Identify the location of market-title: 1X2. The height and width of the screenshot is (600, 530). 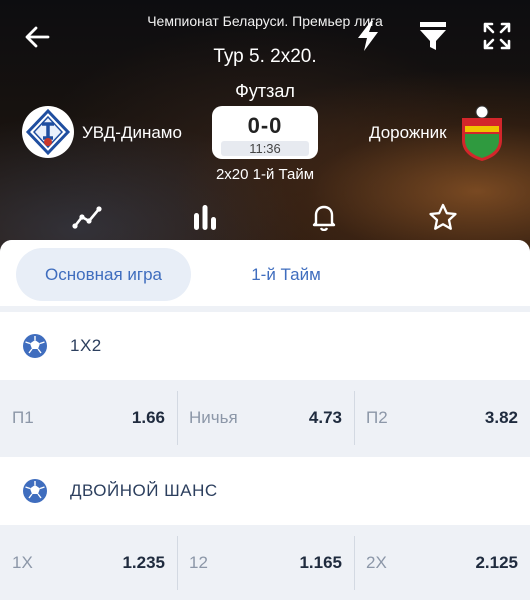
(86, 345).